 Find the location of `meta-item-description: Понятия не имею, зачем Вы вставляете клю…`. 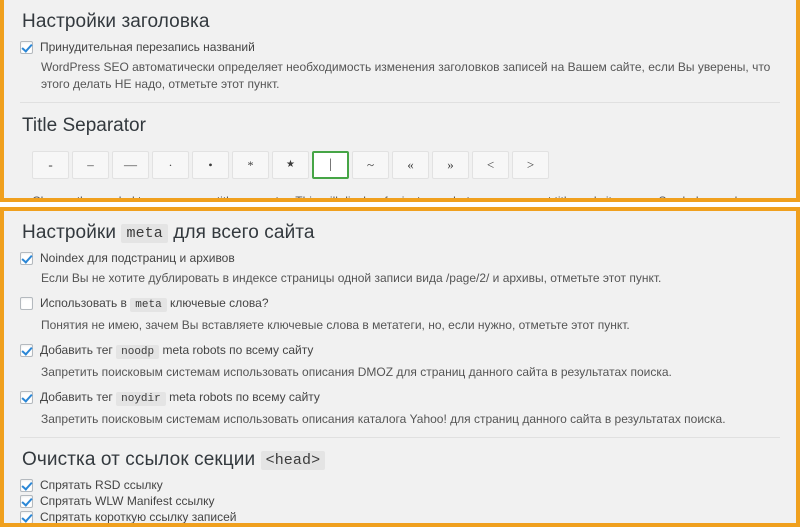

meta-item-description: Понятия не имею, зачем Вы вставляете клю… is located at coordinates (400, 323).